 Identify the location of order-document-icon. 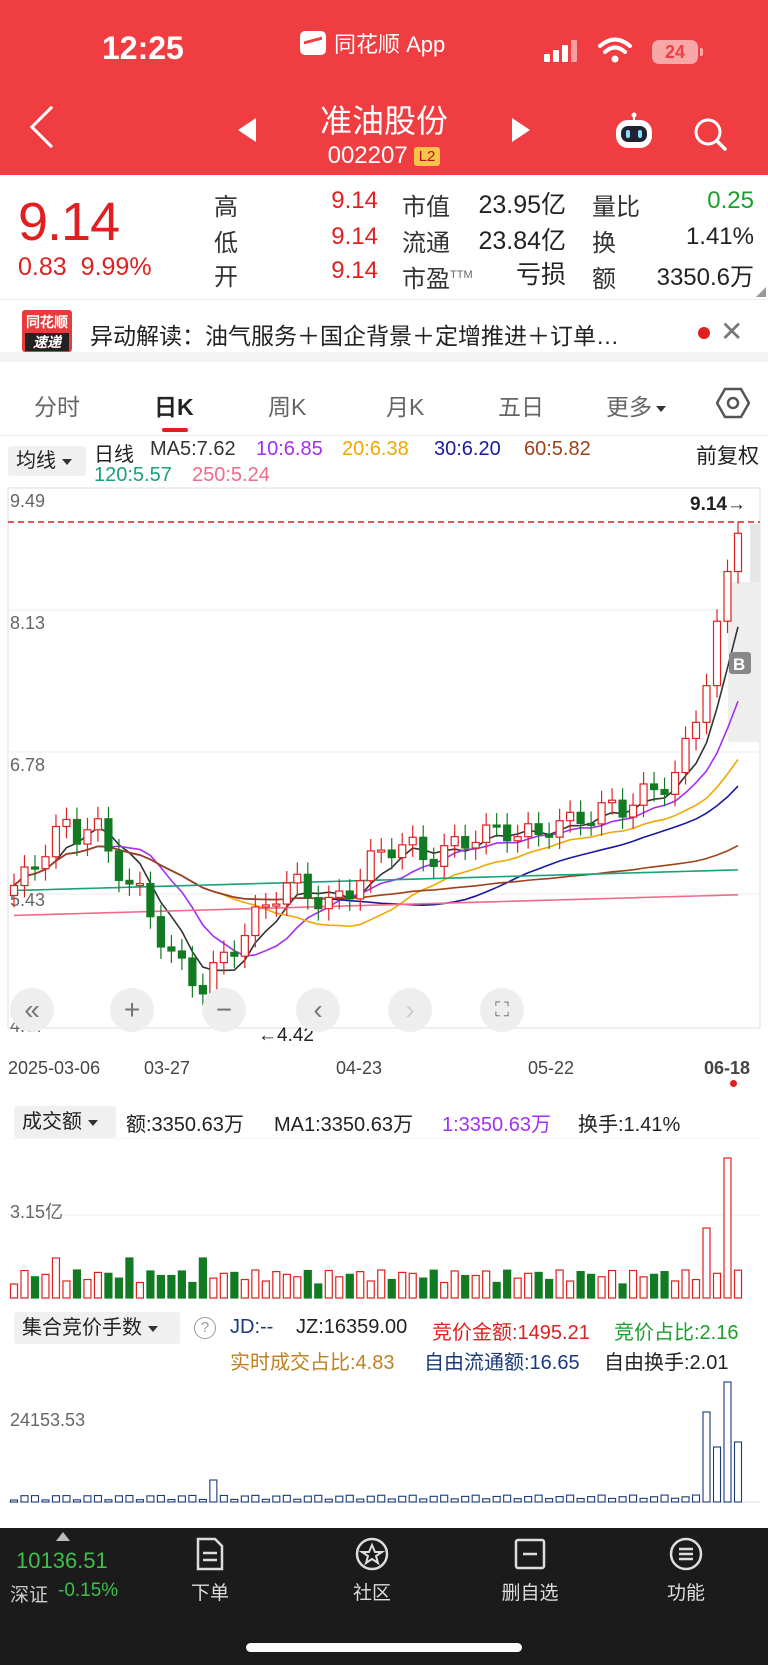
(210, 1554).